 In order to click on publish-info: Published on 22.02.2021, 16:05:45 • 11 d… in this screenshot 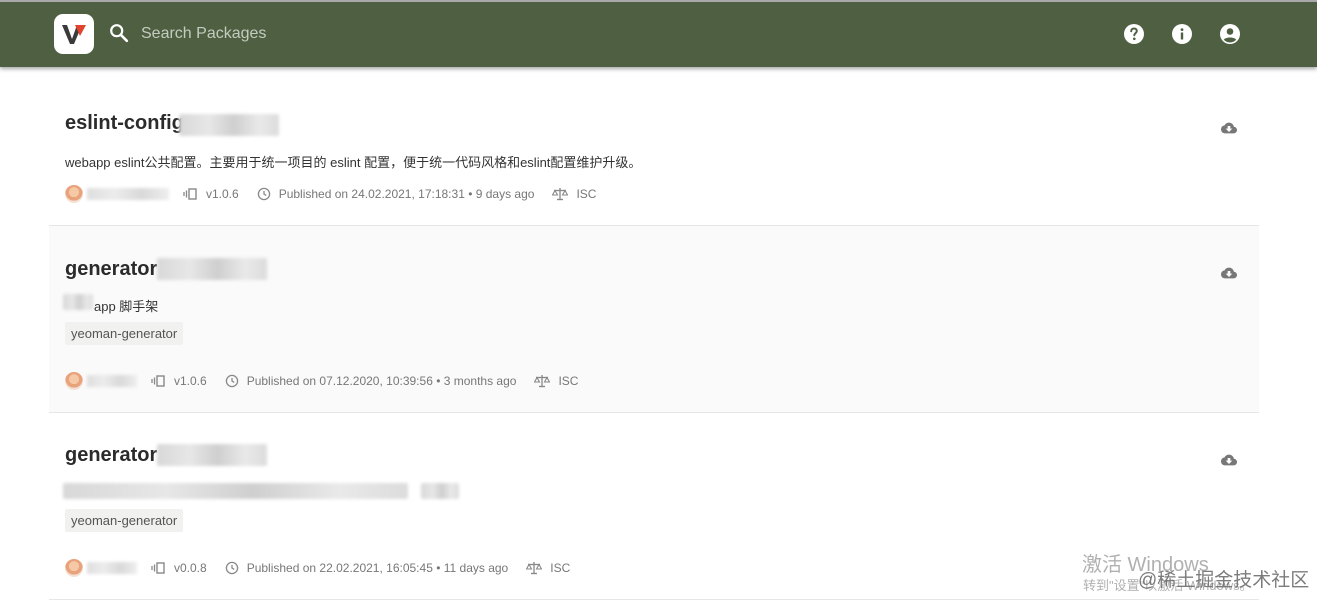, I will do `click(367, 568)`.